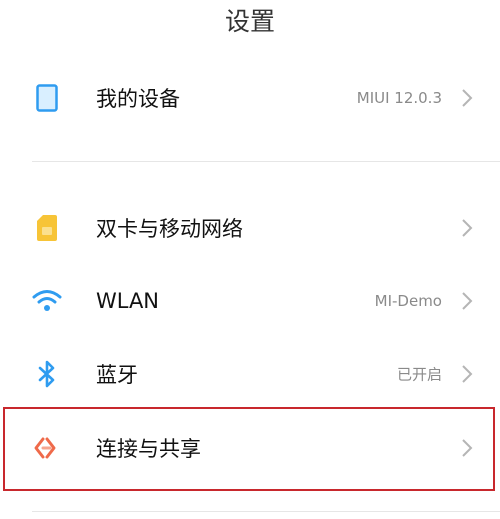  I want to click on wifi-icon, so click(47, 301).